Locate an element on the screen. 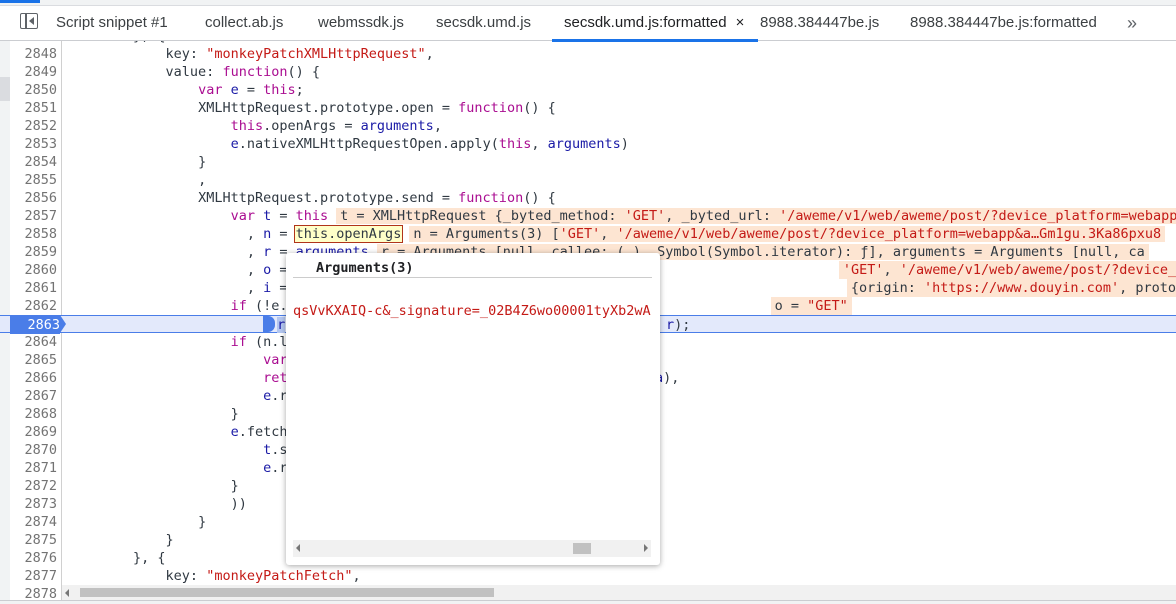 This screenshot has width=1176, height=604. popover-title: Arguments(3) is located at coordinates (365, 268).